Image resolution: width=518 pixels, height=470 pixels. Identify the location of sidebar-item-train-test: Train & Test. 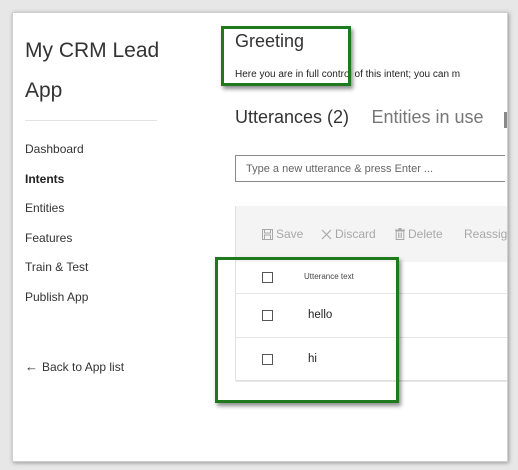
(56, 272).